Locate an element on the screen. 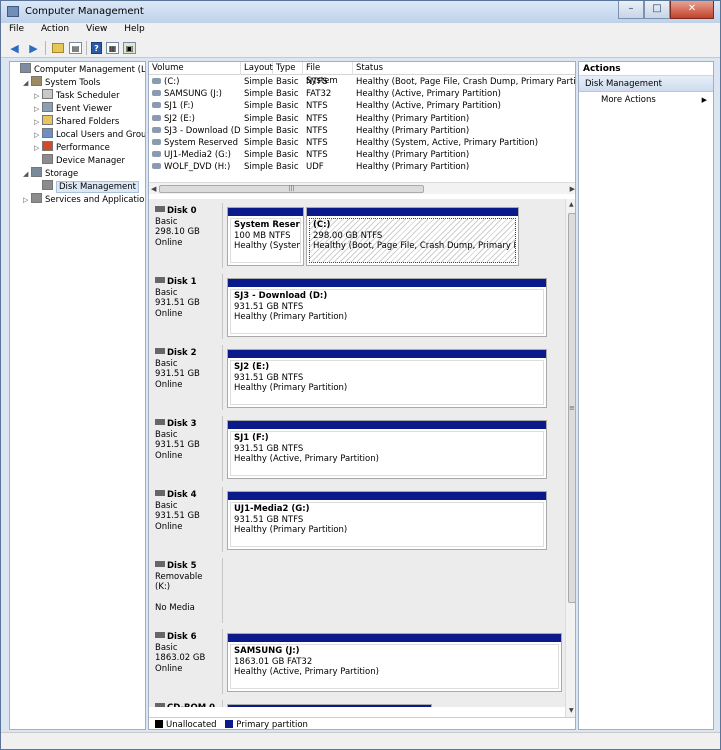 The image size is (721, 750). tree-item-disk-management: Disk Management is located at coordinates (86, 186).